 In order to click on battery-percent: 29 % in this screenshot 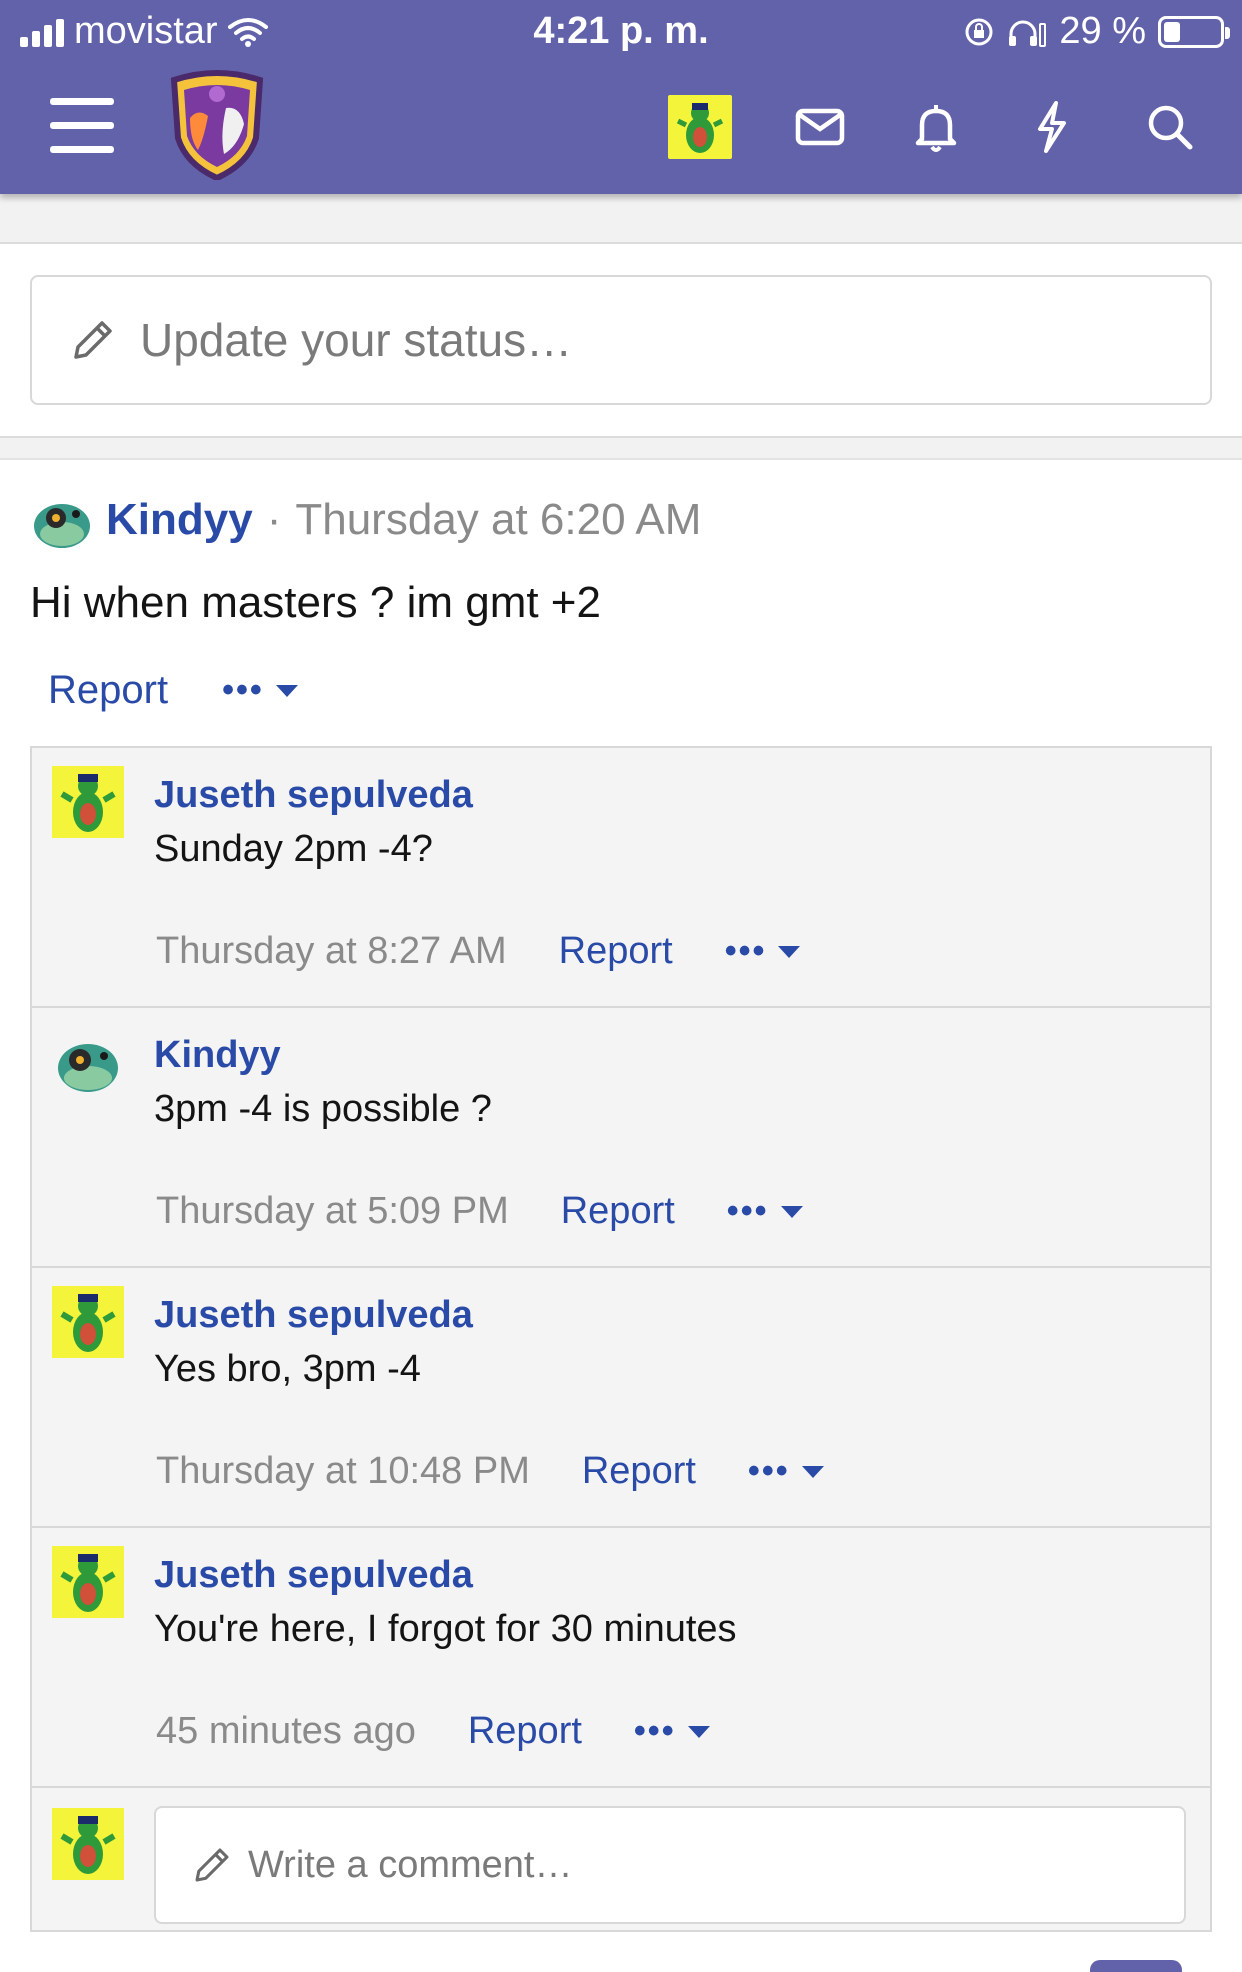, I will do `click(1102, 31)`.